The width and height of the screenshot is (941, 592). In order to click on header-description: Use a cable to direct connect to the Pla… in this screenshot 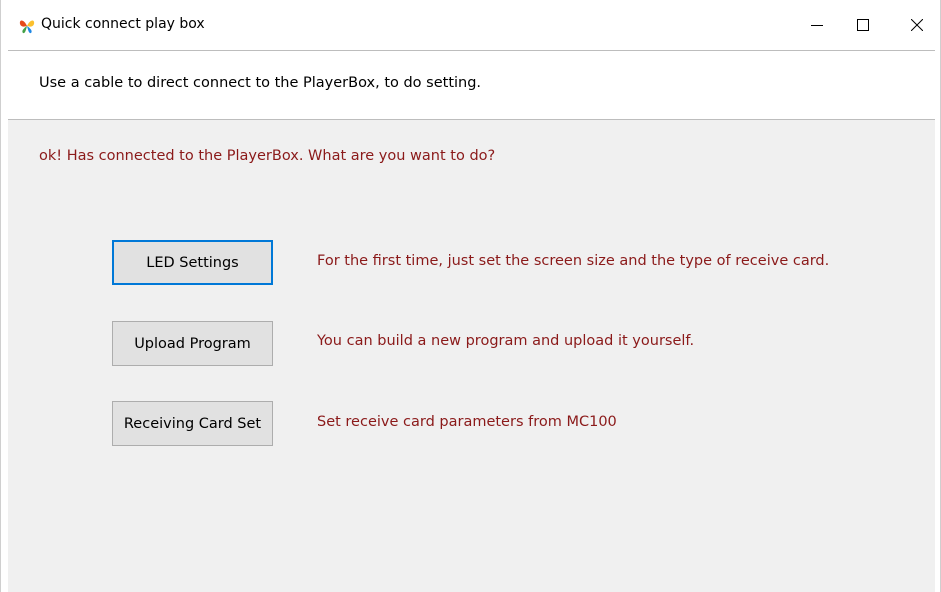, I will do `click(260, 83)`.